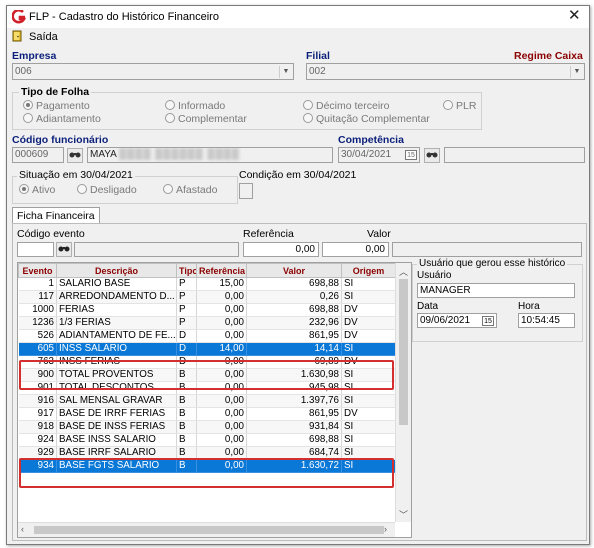 This screenshot has width=594, height=548. Describe the element at coordinates (37, 427) in the screenshot. I see `cell-evento: 918` at that location.